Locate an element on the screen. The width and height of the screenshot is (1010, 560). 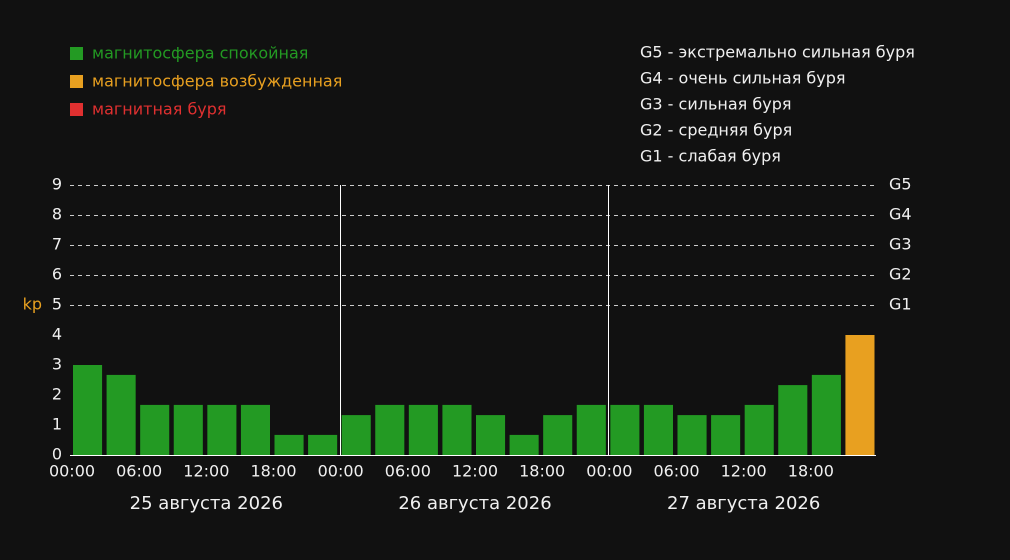
scale-legend-item: G5 - экстремально сильная буря is located at coordinates (777, 52).